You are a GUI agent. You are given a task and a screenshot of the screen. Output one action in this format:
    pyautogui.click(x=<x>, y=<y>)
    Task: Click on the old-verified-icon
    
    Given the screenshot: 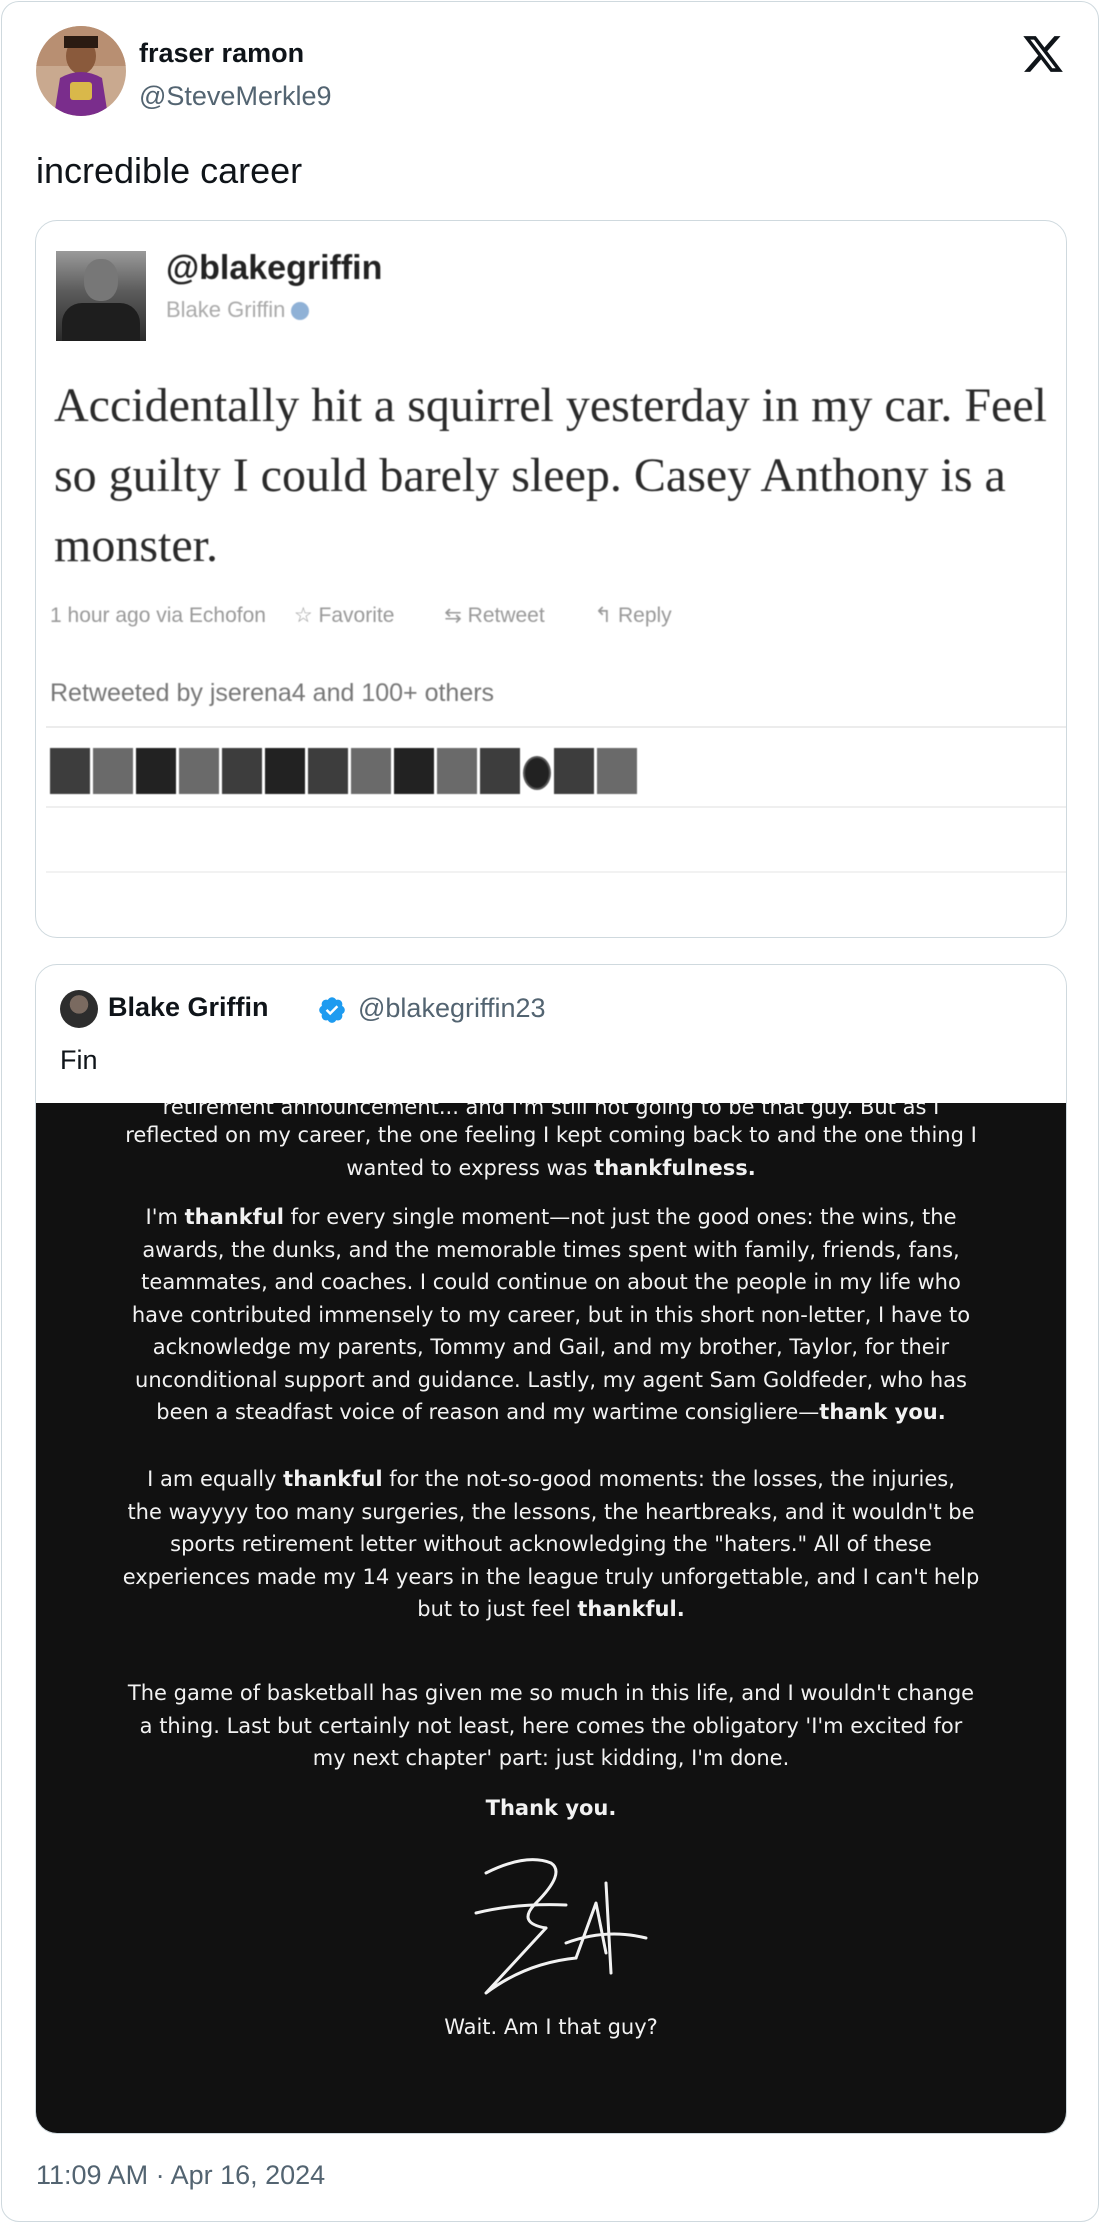 What is the action you would take?
    pyautogui.click(x=300, y=311)
    